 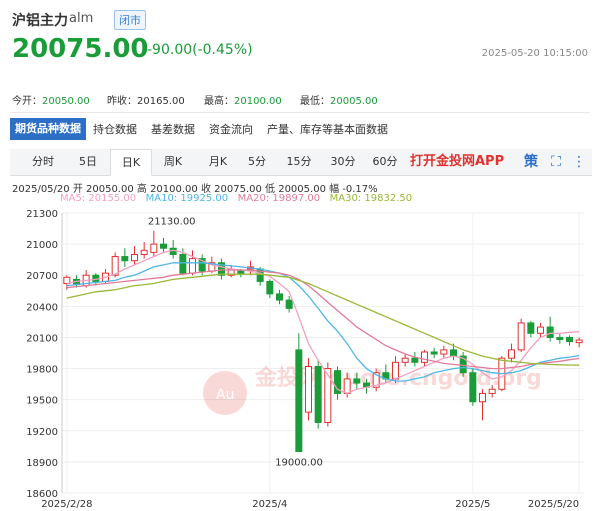 What do you see at coordinates (88, 162) in the screenshot?
I see `period-5day: 5日` at bounding box center [88, 162].